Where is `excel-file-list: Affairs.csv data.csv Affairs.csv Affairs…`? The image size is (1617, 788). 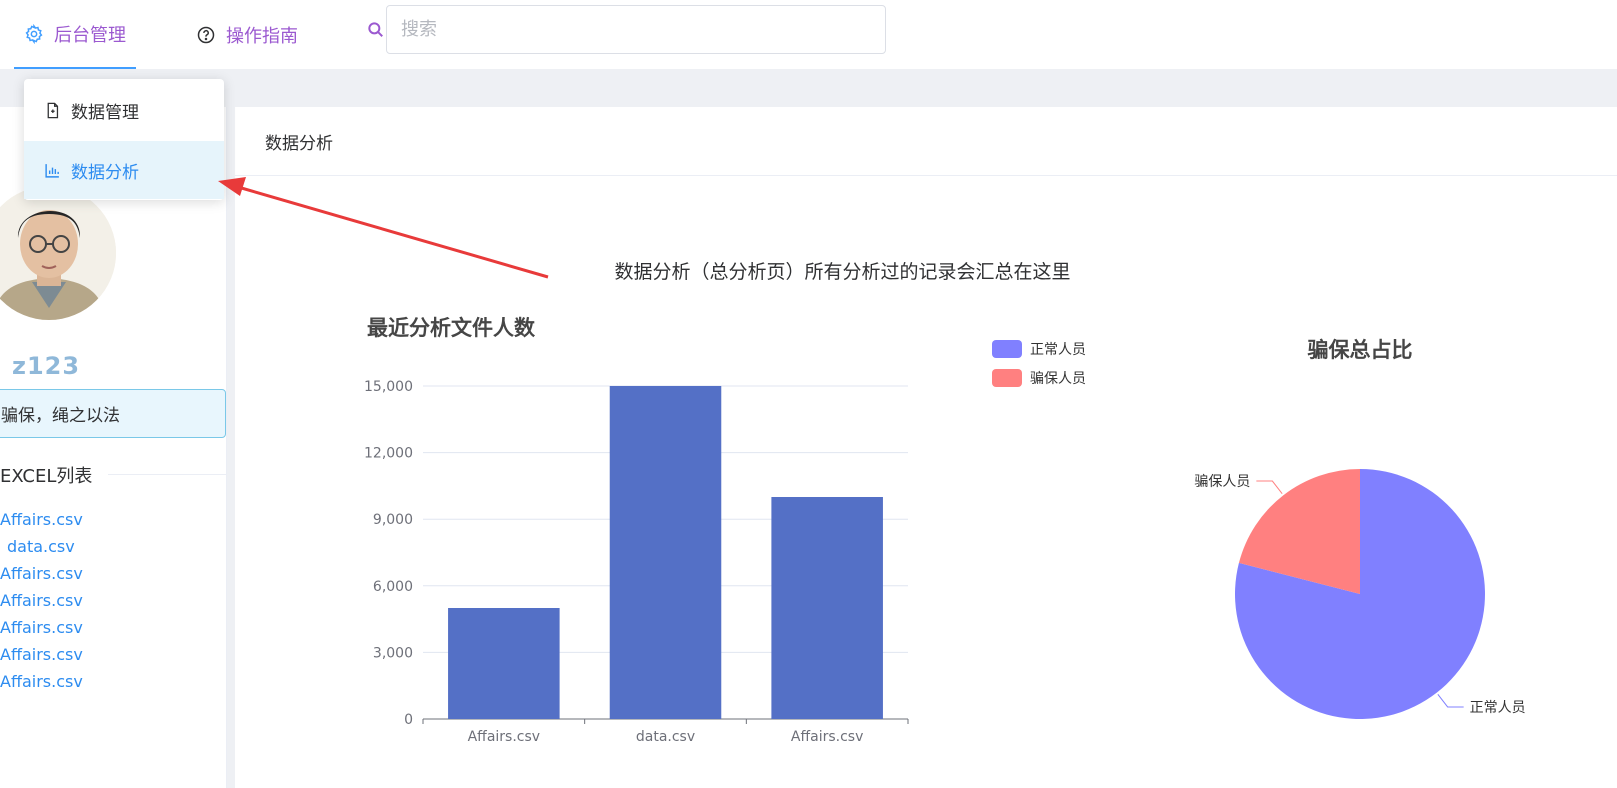 excel-file-list: Affairs.csv data.csv Affairs.csv Affairs… is located at coordinates (41, 604).